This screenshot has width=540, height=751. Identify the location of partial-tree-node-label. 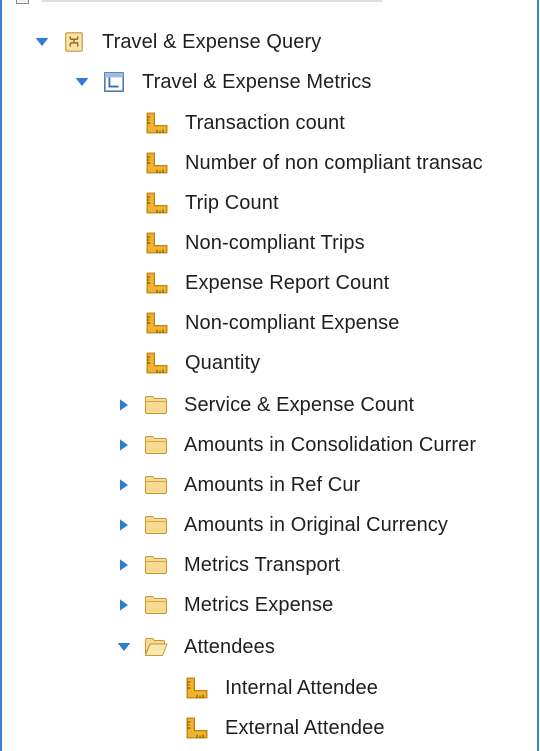
(212, 1).